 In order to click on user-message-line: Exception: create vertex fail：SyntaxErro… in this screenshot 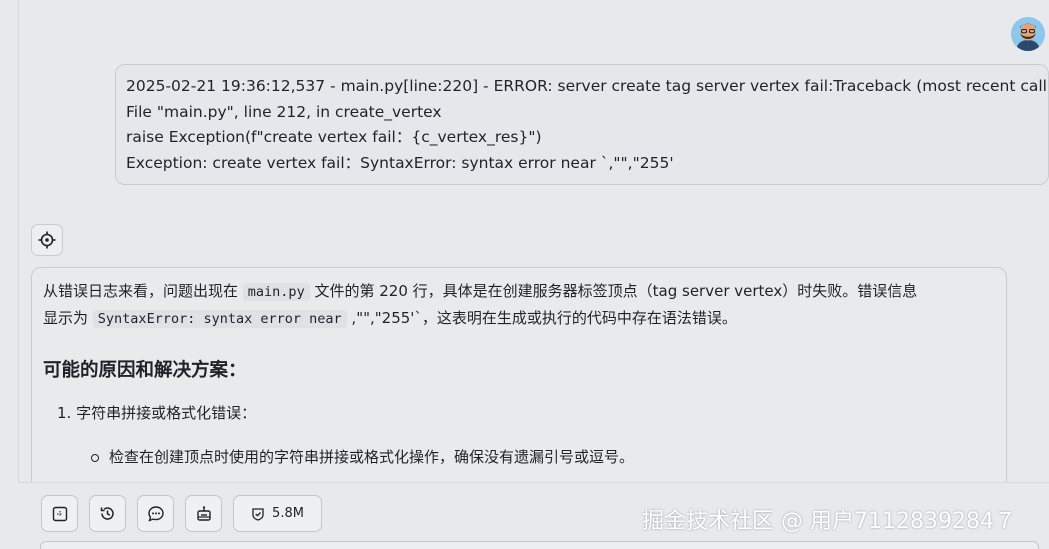, I will do `click(400, 162)`.